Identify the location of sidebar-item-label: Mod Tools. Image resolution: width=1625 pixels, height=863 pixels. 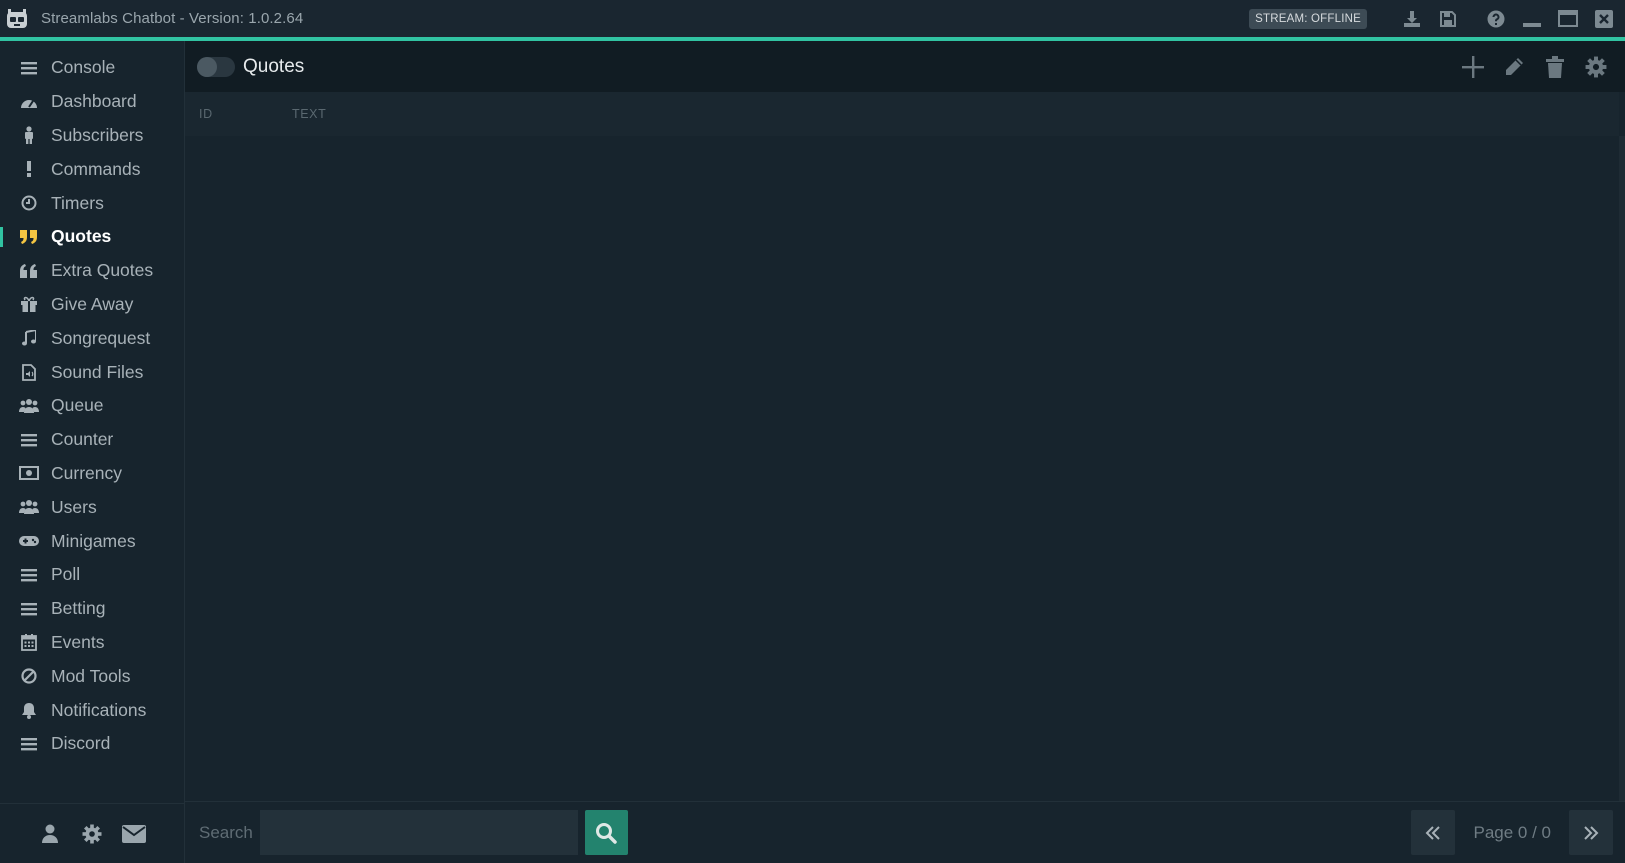
(91, 675).